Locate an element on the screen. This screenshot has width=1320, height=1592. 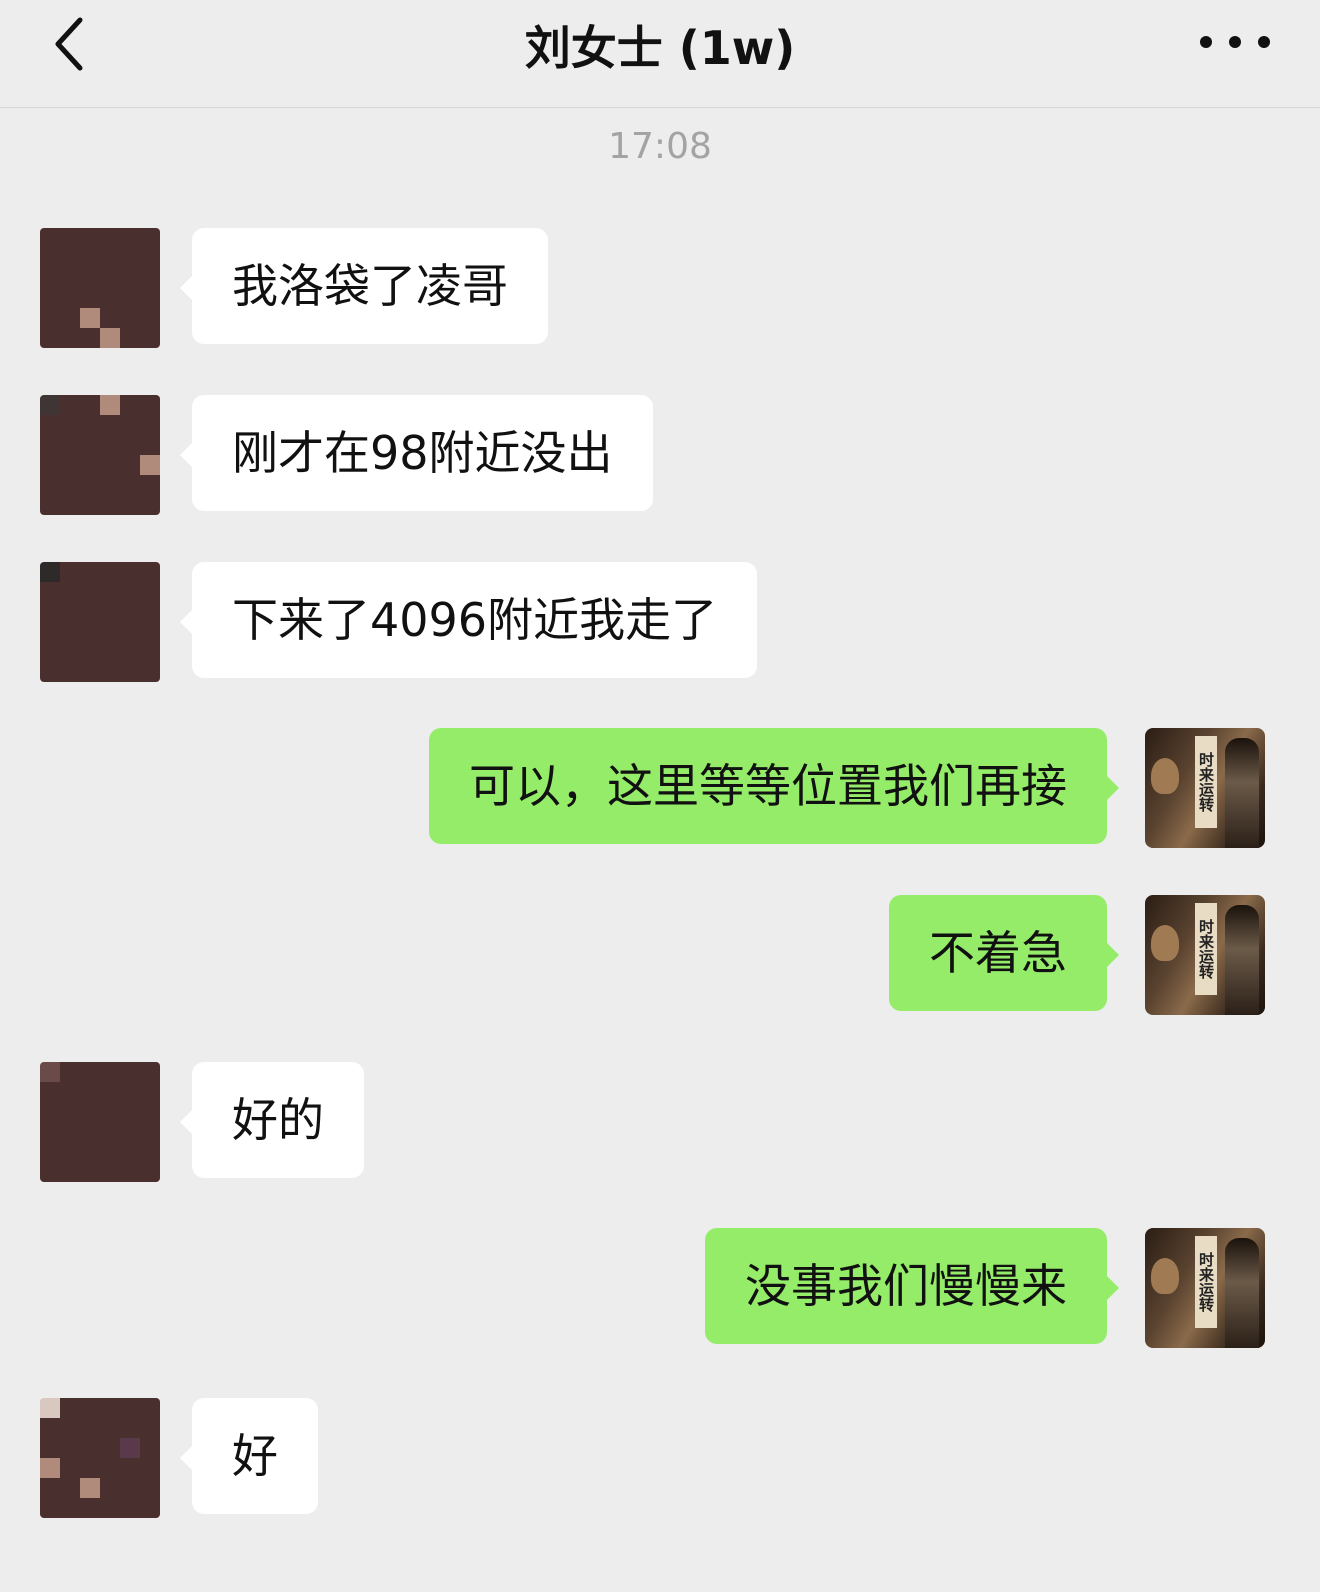
message-bubble: 好的 is located at coordinates (272, 1120).